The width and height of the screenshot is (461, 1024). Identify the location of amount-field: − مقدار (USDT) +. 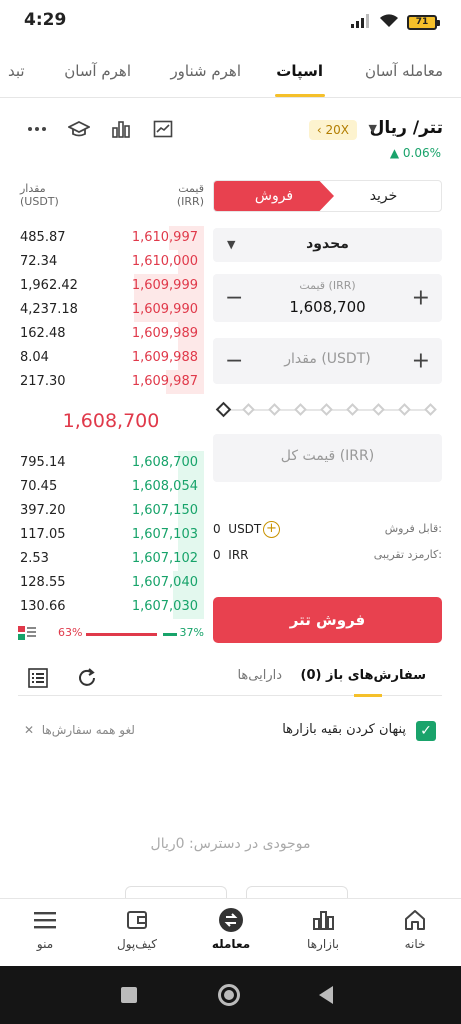
(327, 361).